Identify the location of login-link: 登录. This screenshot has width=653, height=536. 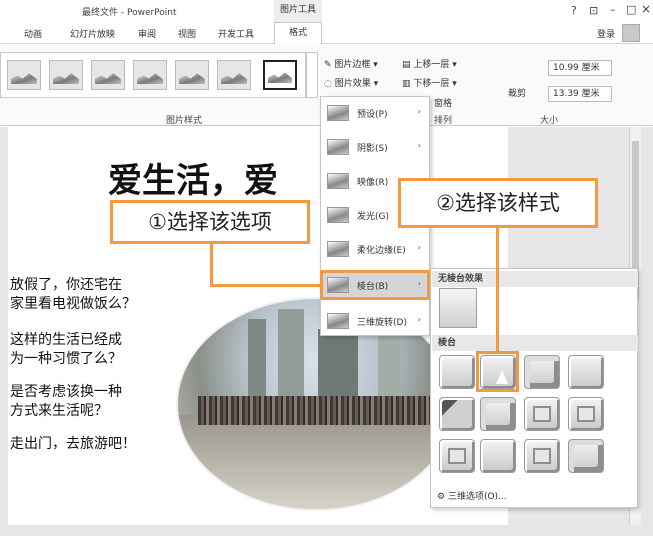
(606, 33).